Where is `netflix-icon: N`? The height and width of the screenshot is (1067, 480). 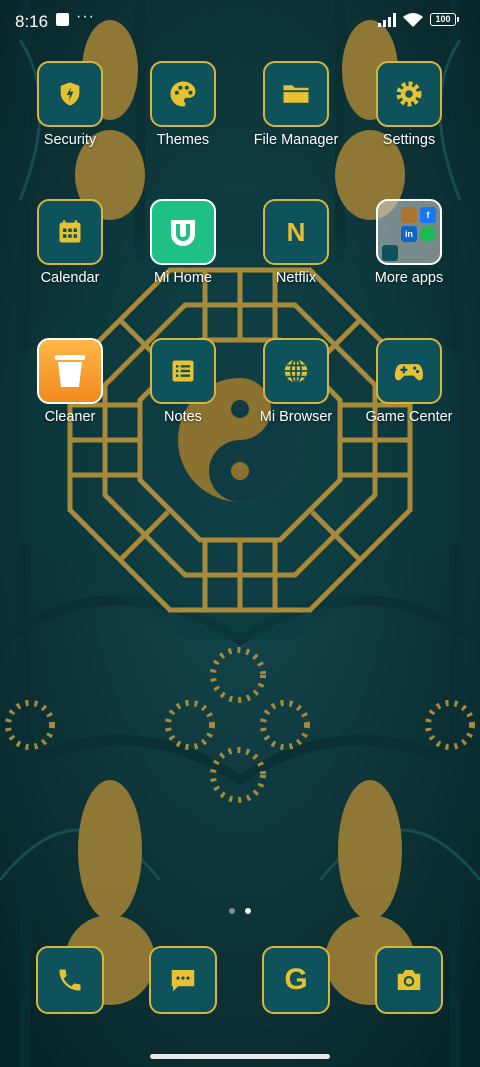
netflix-icon: N is located at coordinates (296, 232).